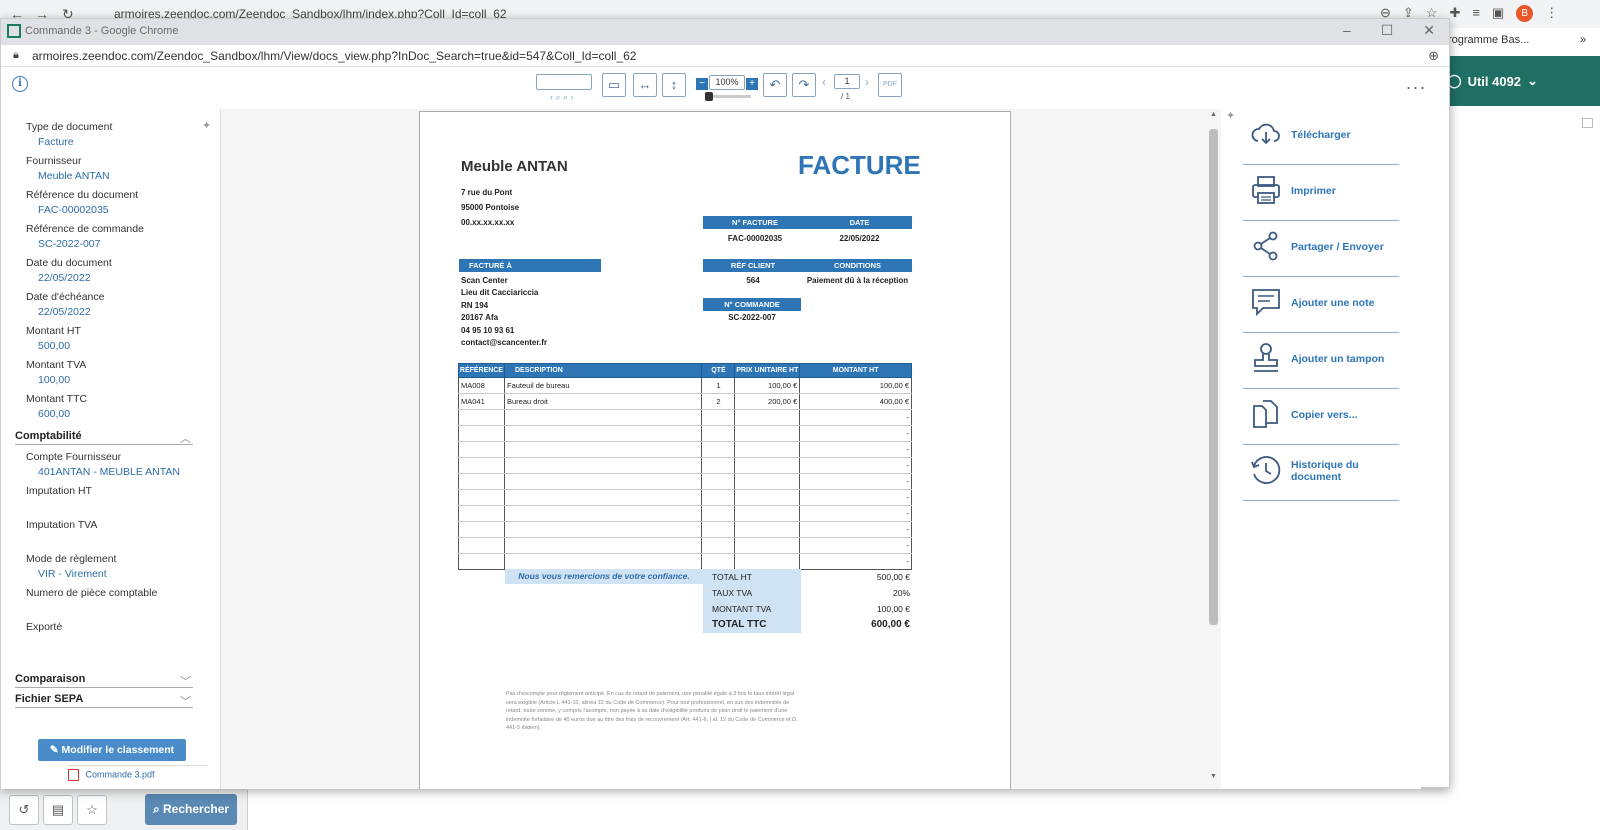 This screenshot has height=830, width=1600. I want to click on close-icon: ✕, so click(1429, 30).